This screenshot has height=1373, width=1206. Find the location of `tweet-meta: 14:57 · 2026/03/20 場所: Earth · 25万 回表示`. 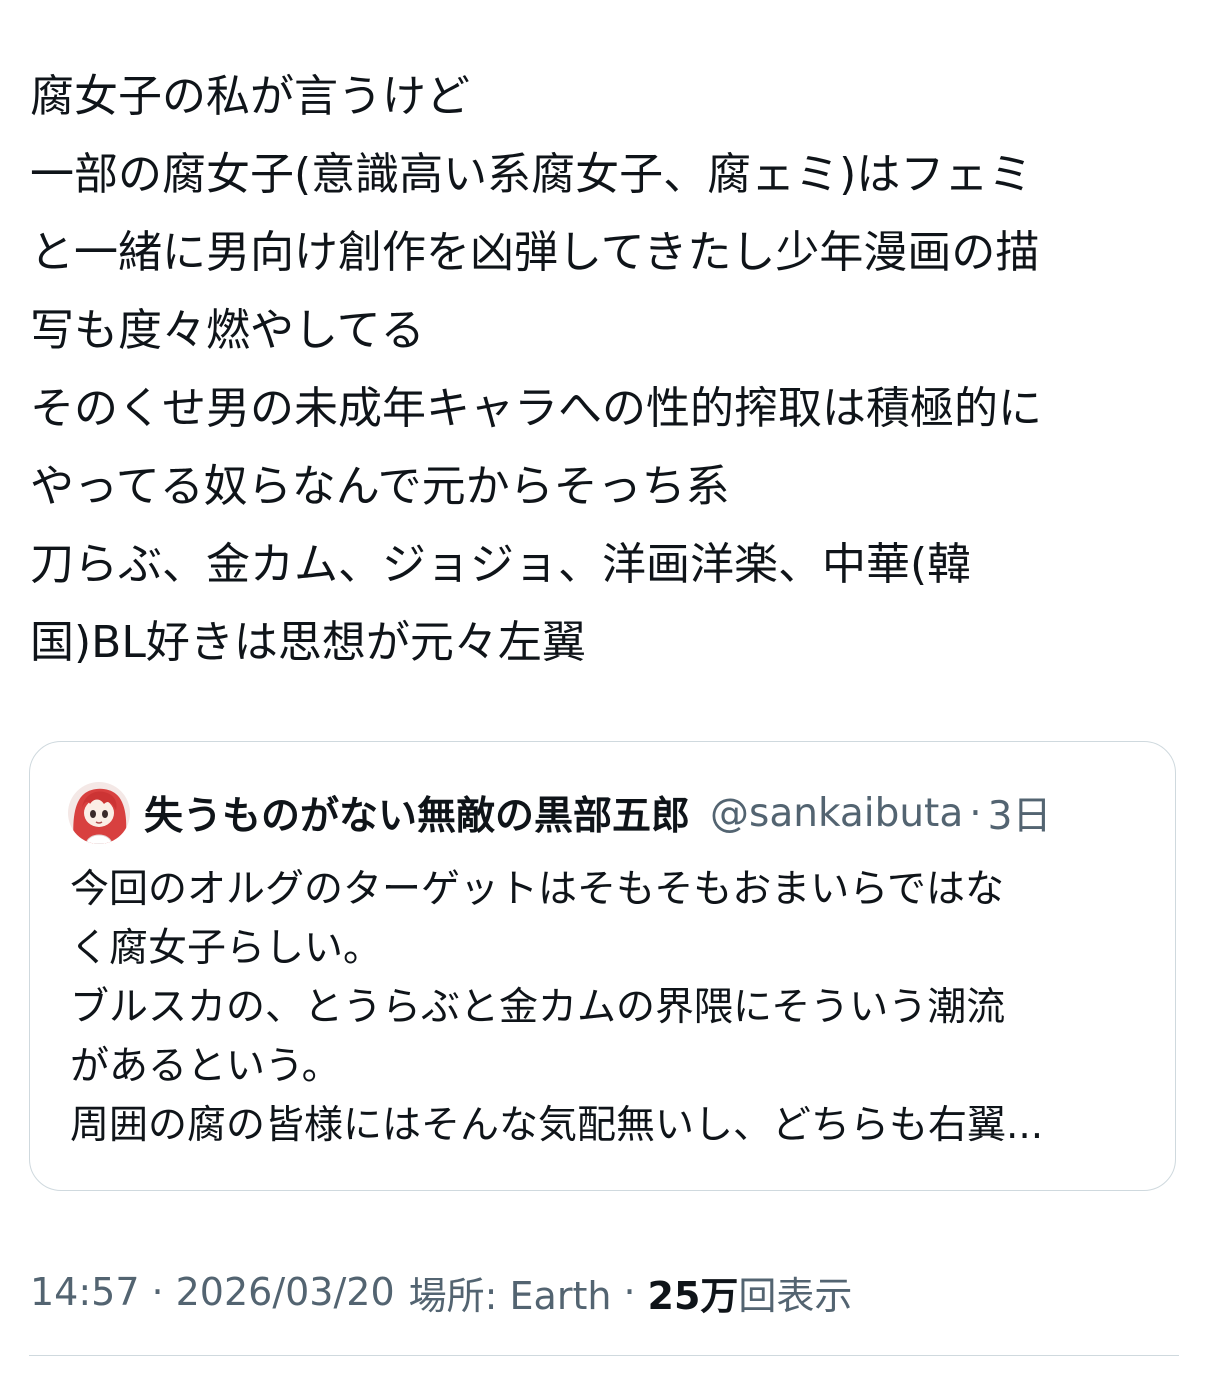

tweet-meta: 14:57 · 2026/03/20 場所: Earth · 25万 回表示 is located at coordinates (441, 1292).